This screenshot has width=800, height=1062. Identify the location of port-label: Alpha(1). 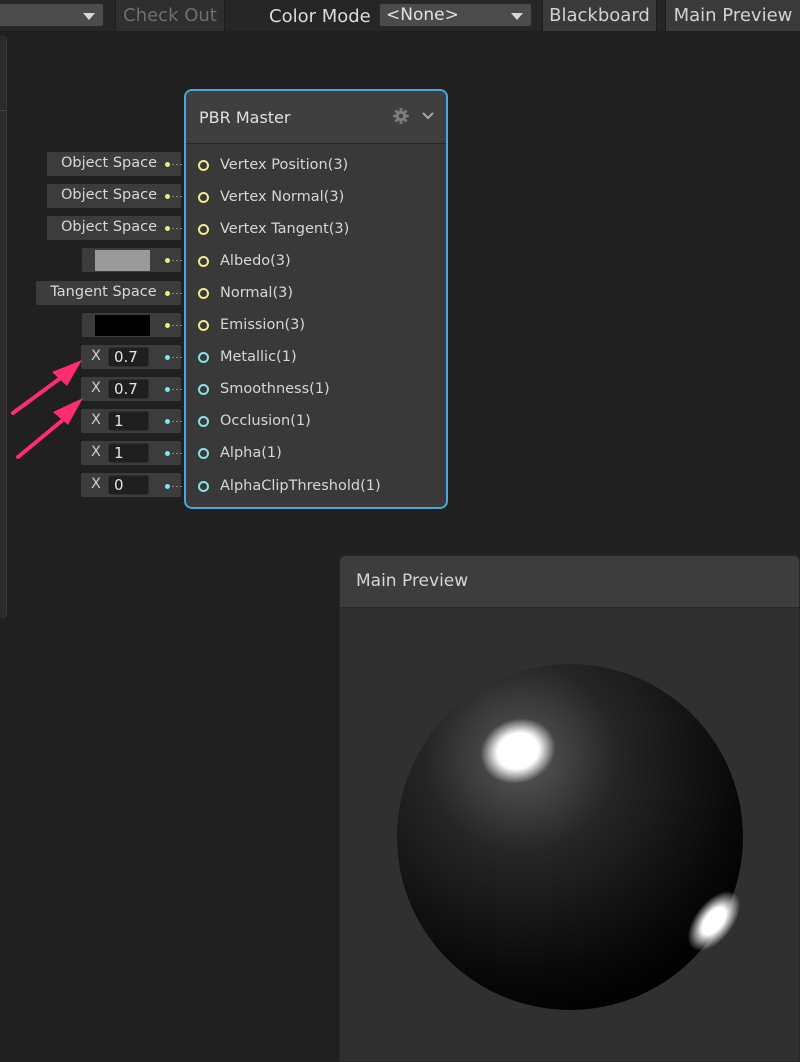
(251, 453).